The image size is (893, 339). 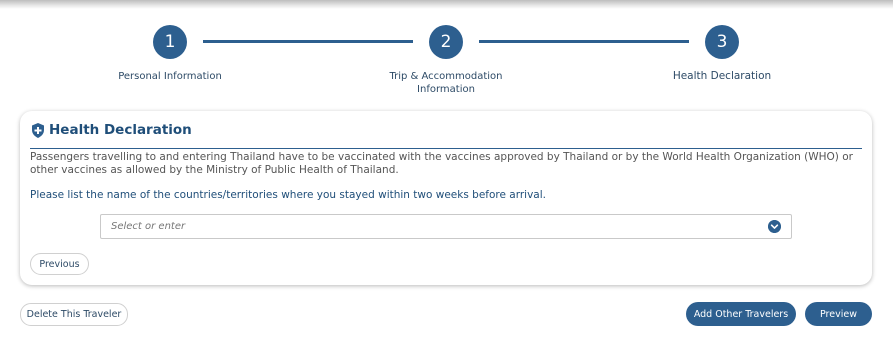 I want to click on card-title: Health Declaration, so click(x=120, y=130).